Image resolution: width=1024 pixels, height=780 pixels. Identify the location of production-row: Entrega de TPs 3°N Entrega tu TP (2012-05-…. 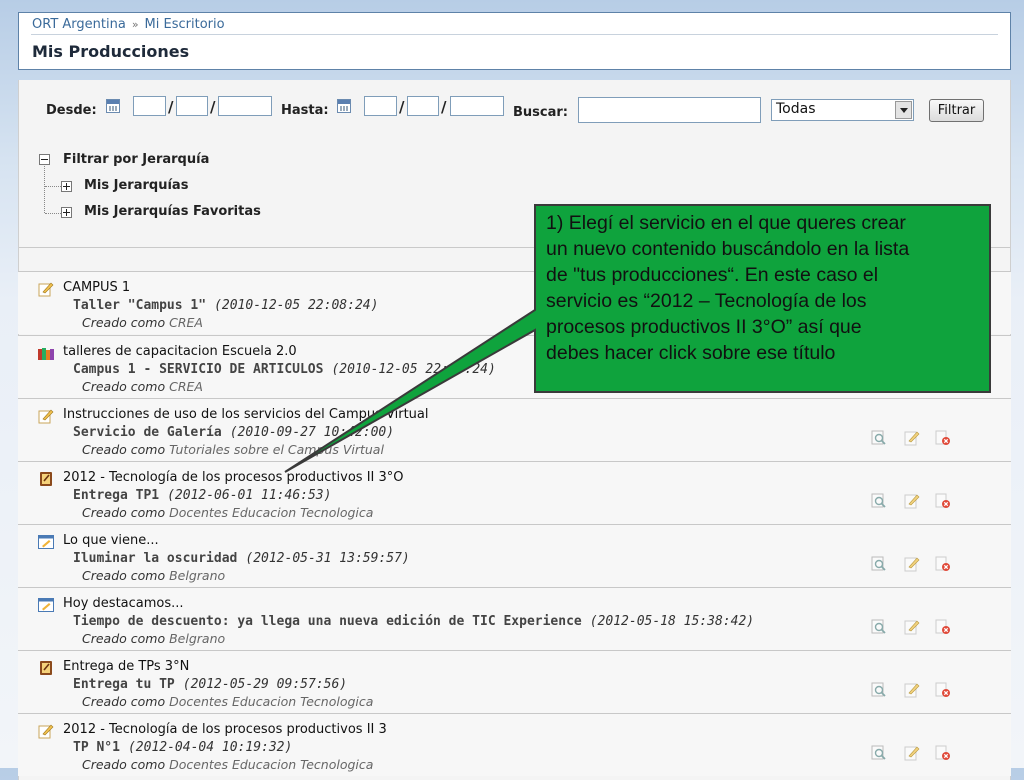
(514, 681).